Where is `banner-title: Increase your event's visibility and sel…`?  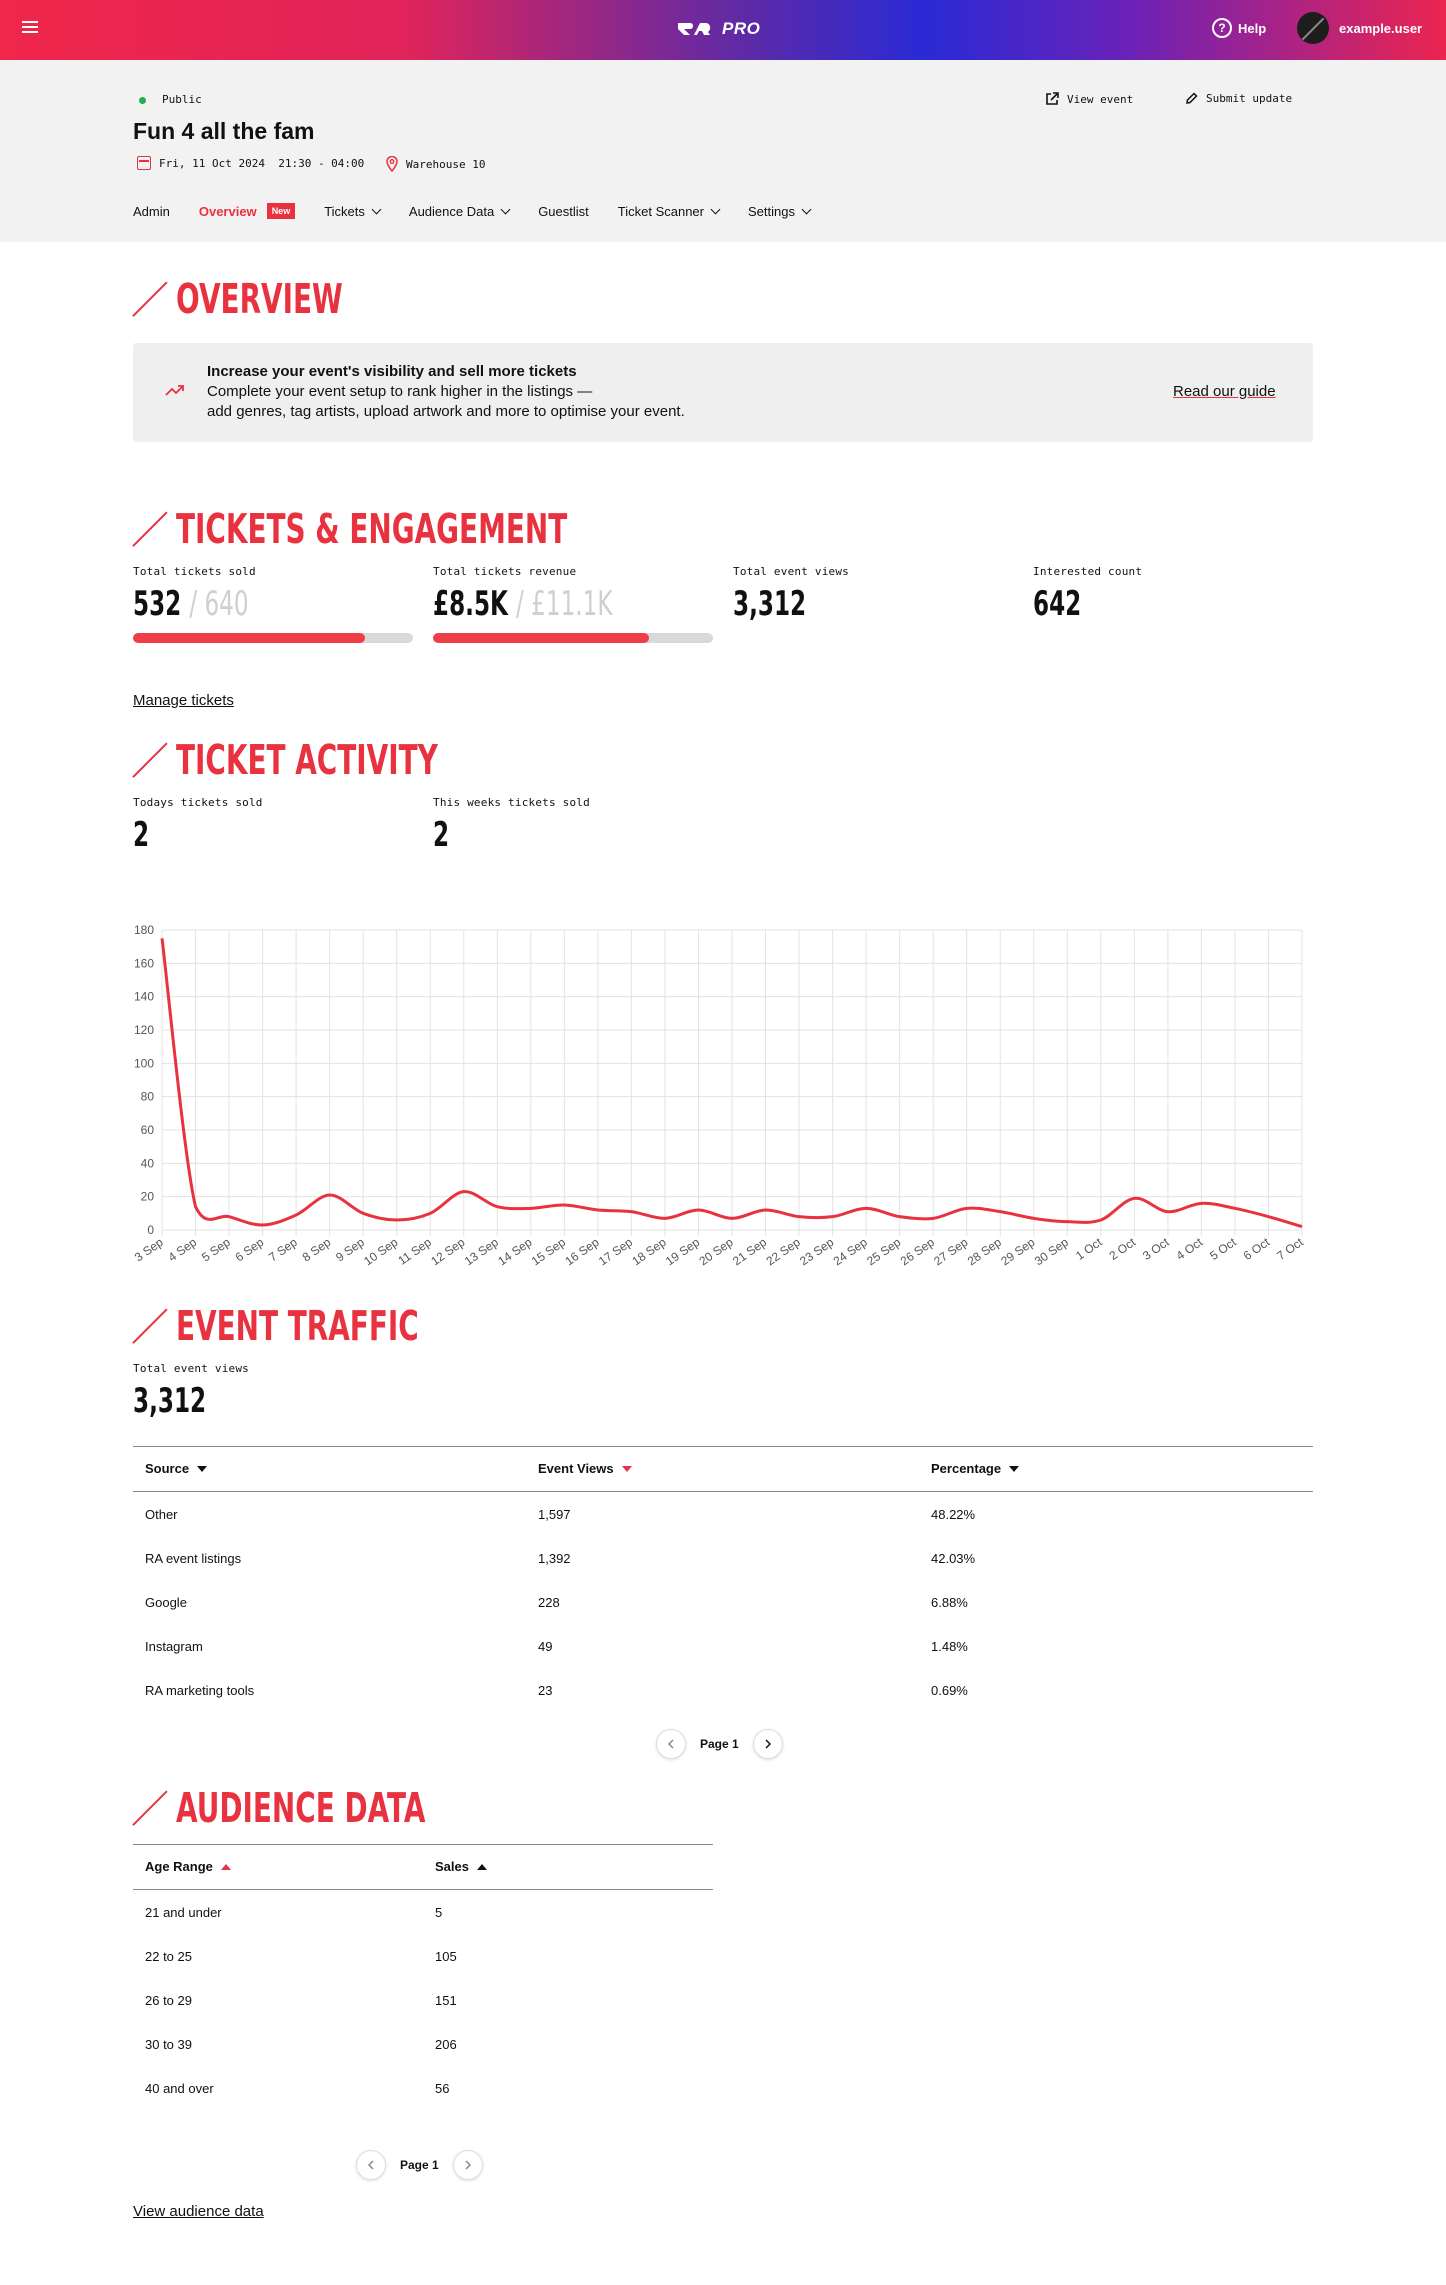 banner-title: Increase your event's visibility and sel… is located at coordinates (392, 371).